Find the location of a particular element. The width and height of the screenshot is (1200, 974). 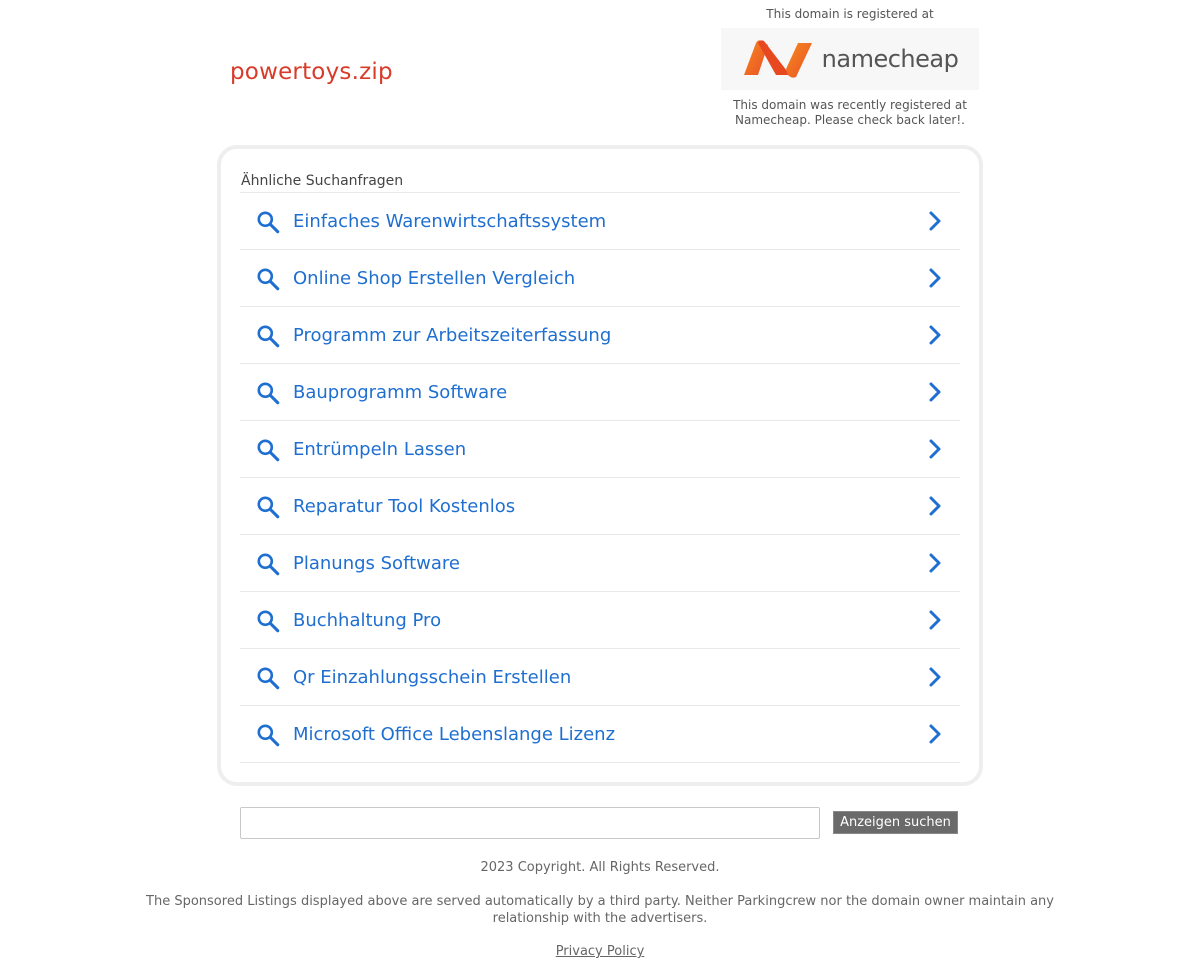

related-search-item: Einfaches Warenwirtschaftssystem is located at coordinates (600, 221).